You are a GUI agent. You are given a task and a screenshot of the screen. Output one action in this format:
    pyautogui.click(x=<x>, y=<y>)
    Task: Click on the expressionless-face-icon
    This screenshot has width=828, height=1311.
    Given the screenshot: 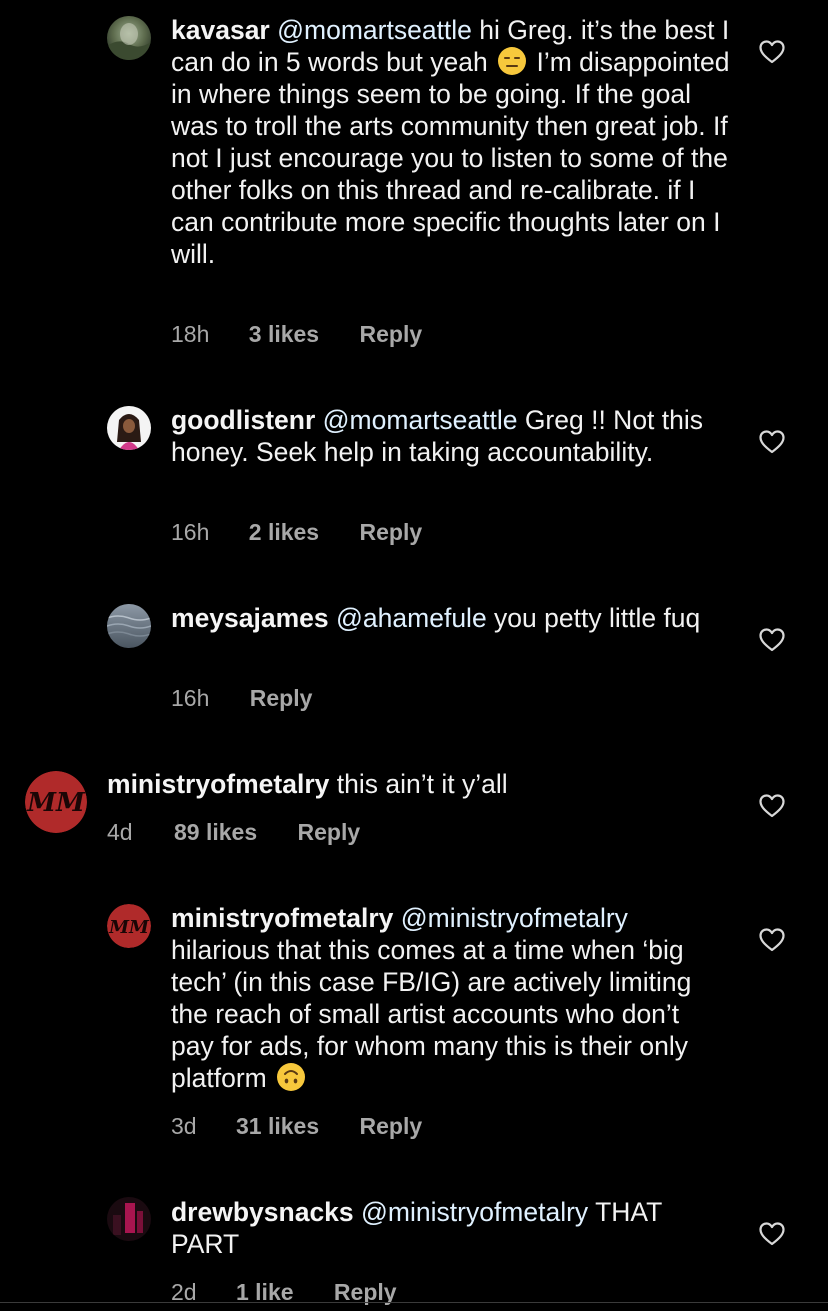 What is the action you would take?
    pyautogui.click(x=512, y=61)
    